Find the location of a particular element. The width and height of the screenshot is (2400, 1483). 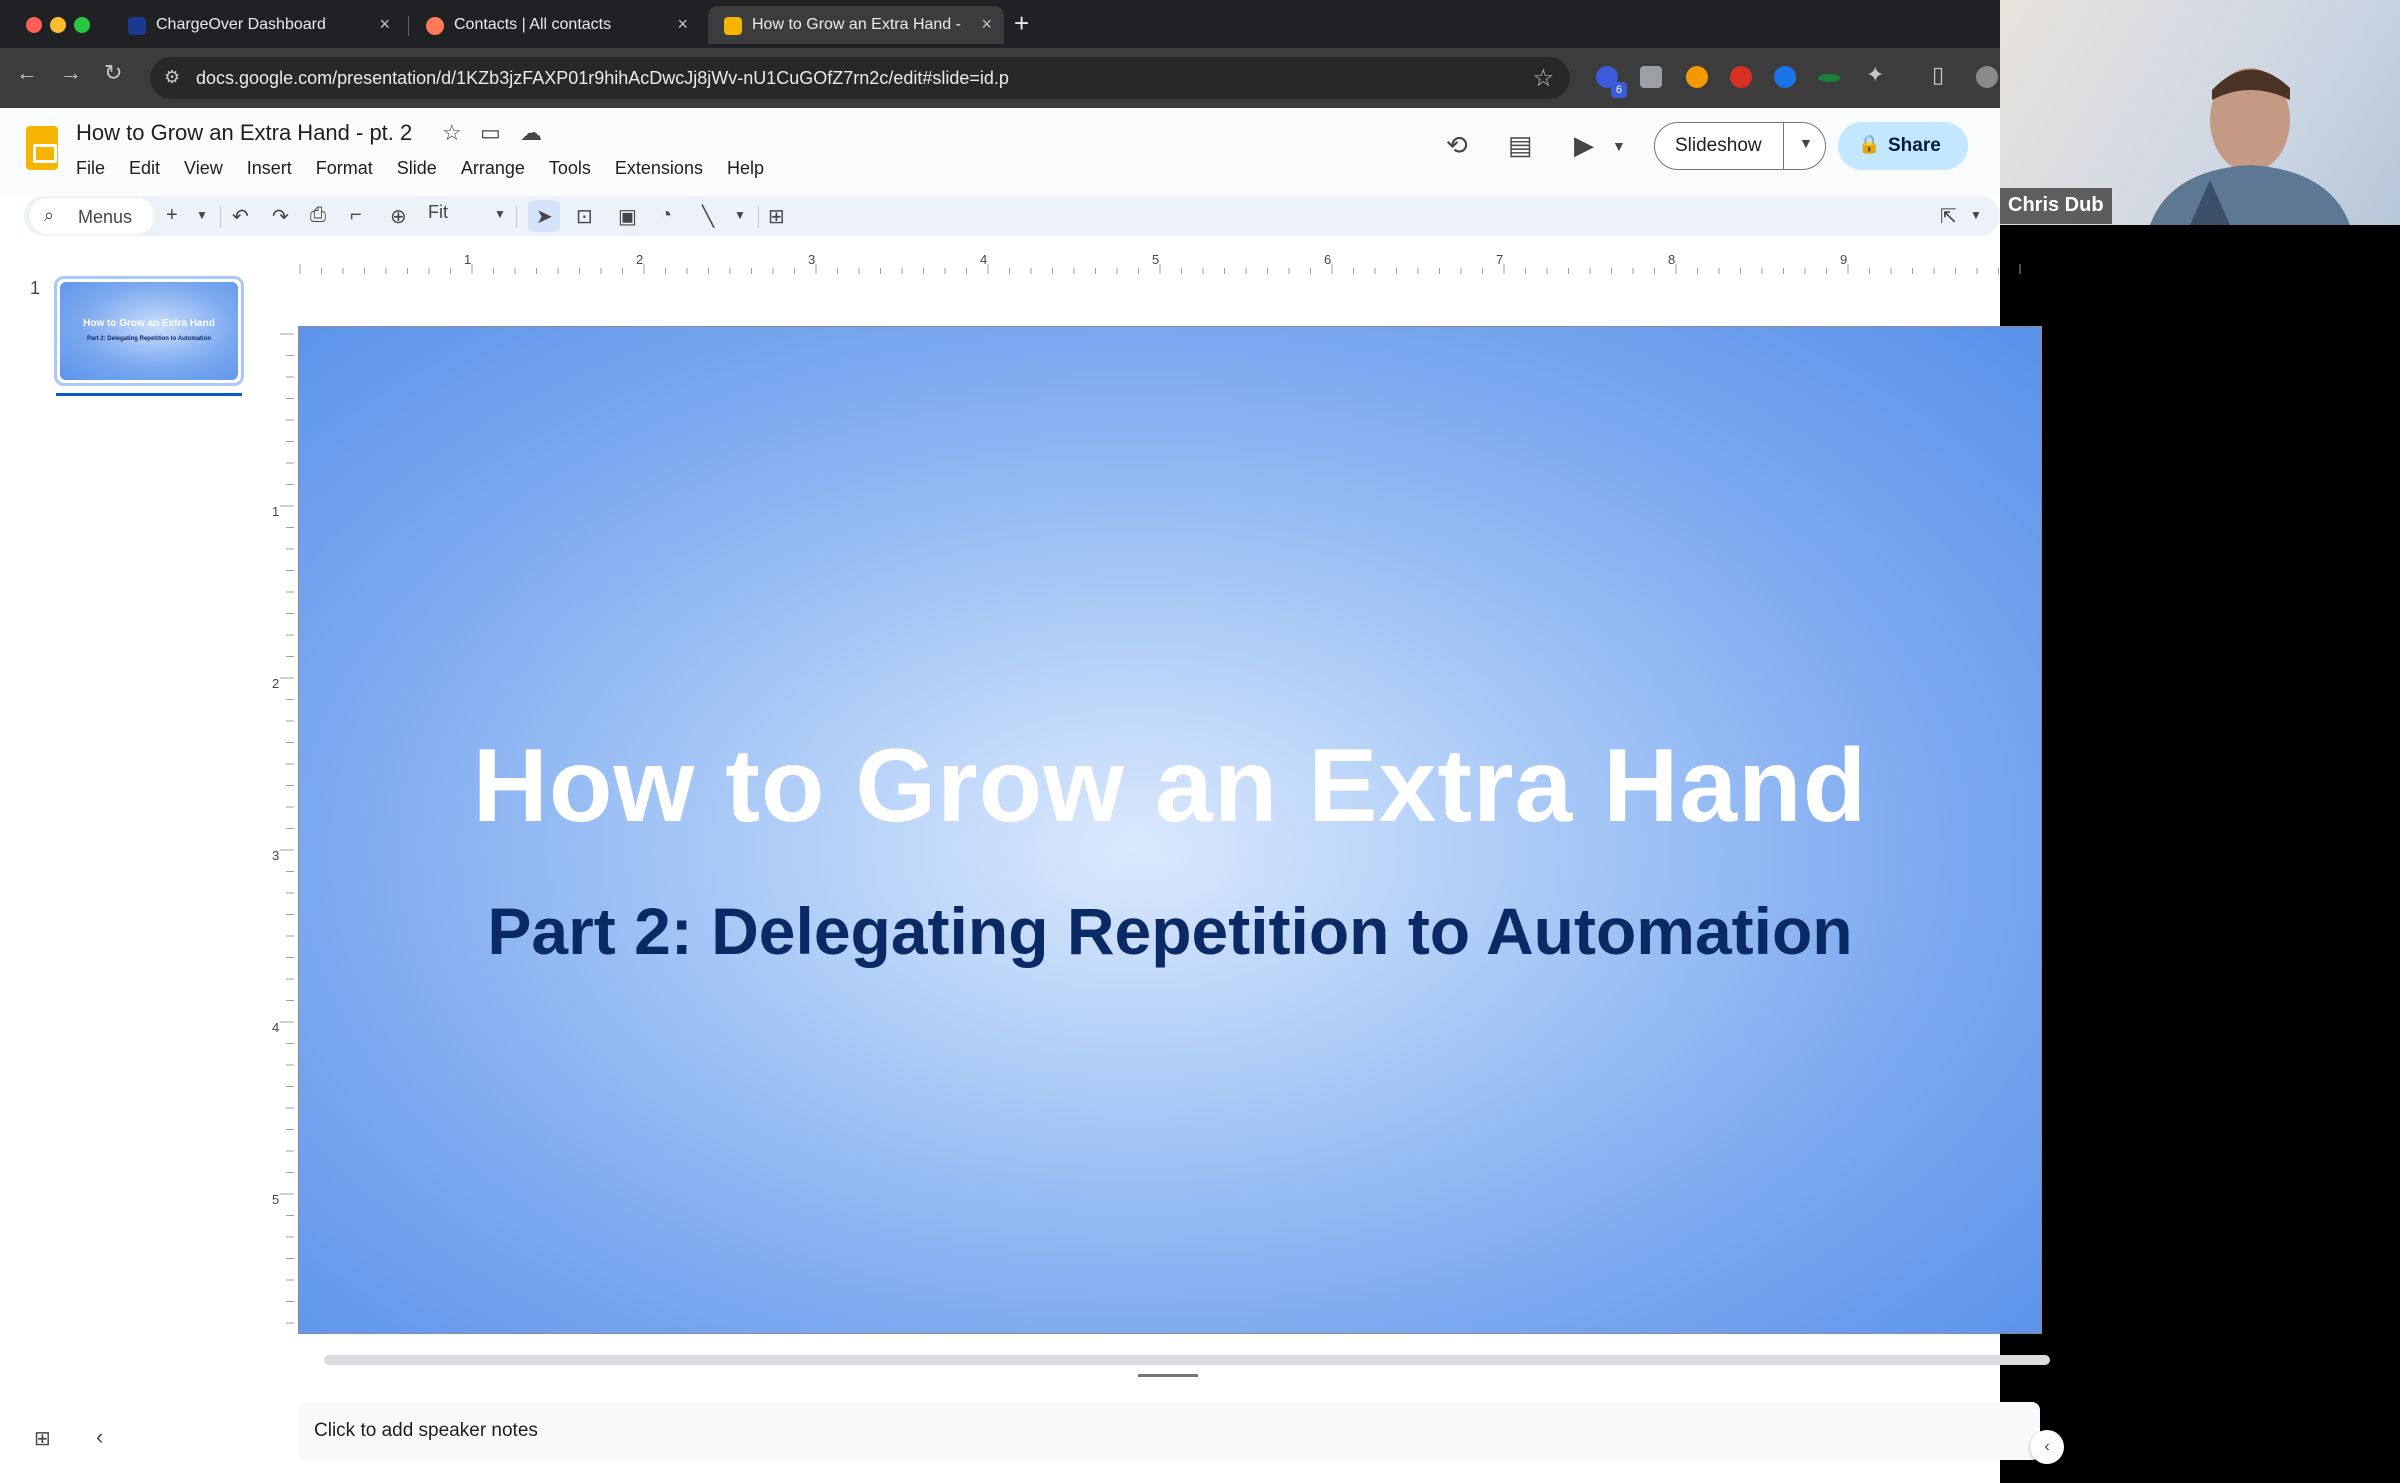

star-icon: ☆ is located at coordinates (452, 133).